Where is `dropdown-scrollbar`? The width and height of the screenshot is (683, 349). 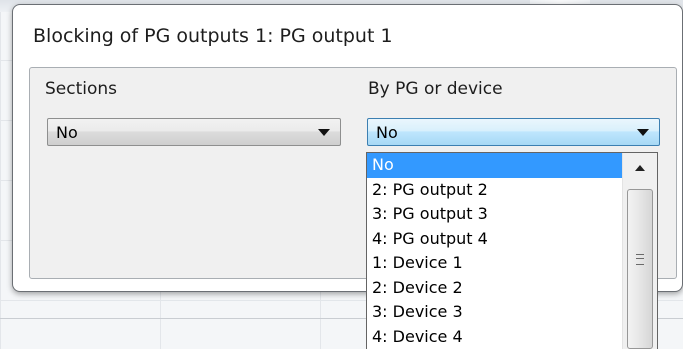 dropdown-scrollbar is located at coordinates (639, 251).